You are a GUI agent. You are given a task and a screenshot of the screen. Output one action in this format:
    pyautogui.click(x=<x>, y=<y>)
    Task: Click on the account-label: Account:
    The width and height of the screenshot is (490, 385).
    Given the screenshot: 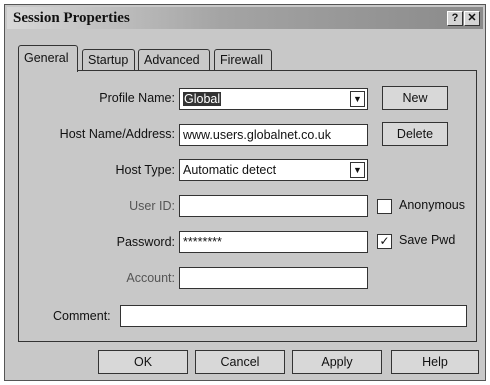 What is the action you would take?
    pyautogui.click(x=150, y=278)
    